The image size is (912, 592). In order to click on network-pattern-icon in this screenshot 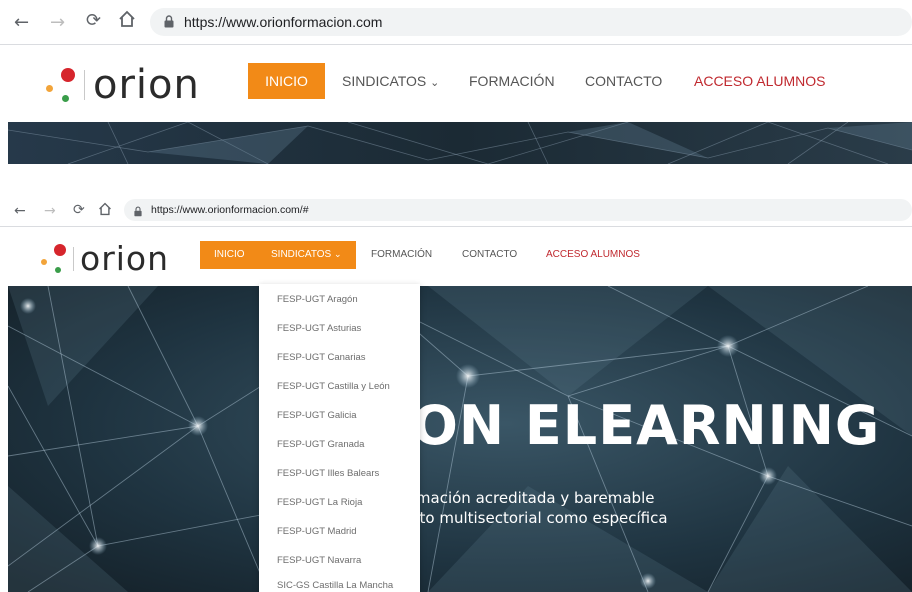, I will do `click(460, 143)`.